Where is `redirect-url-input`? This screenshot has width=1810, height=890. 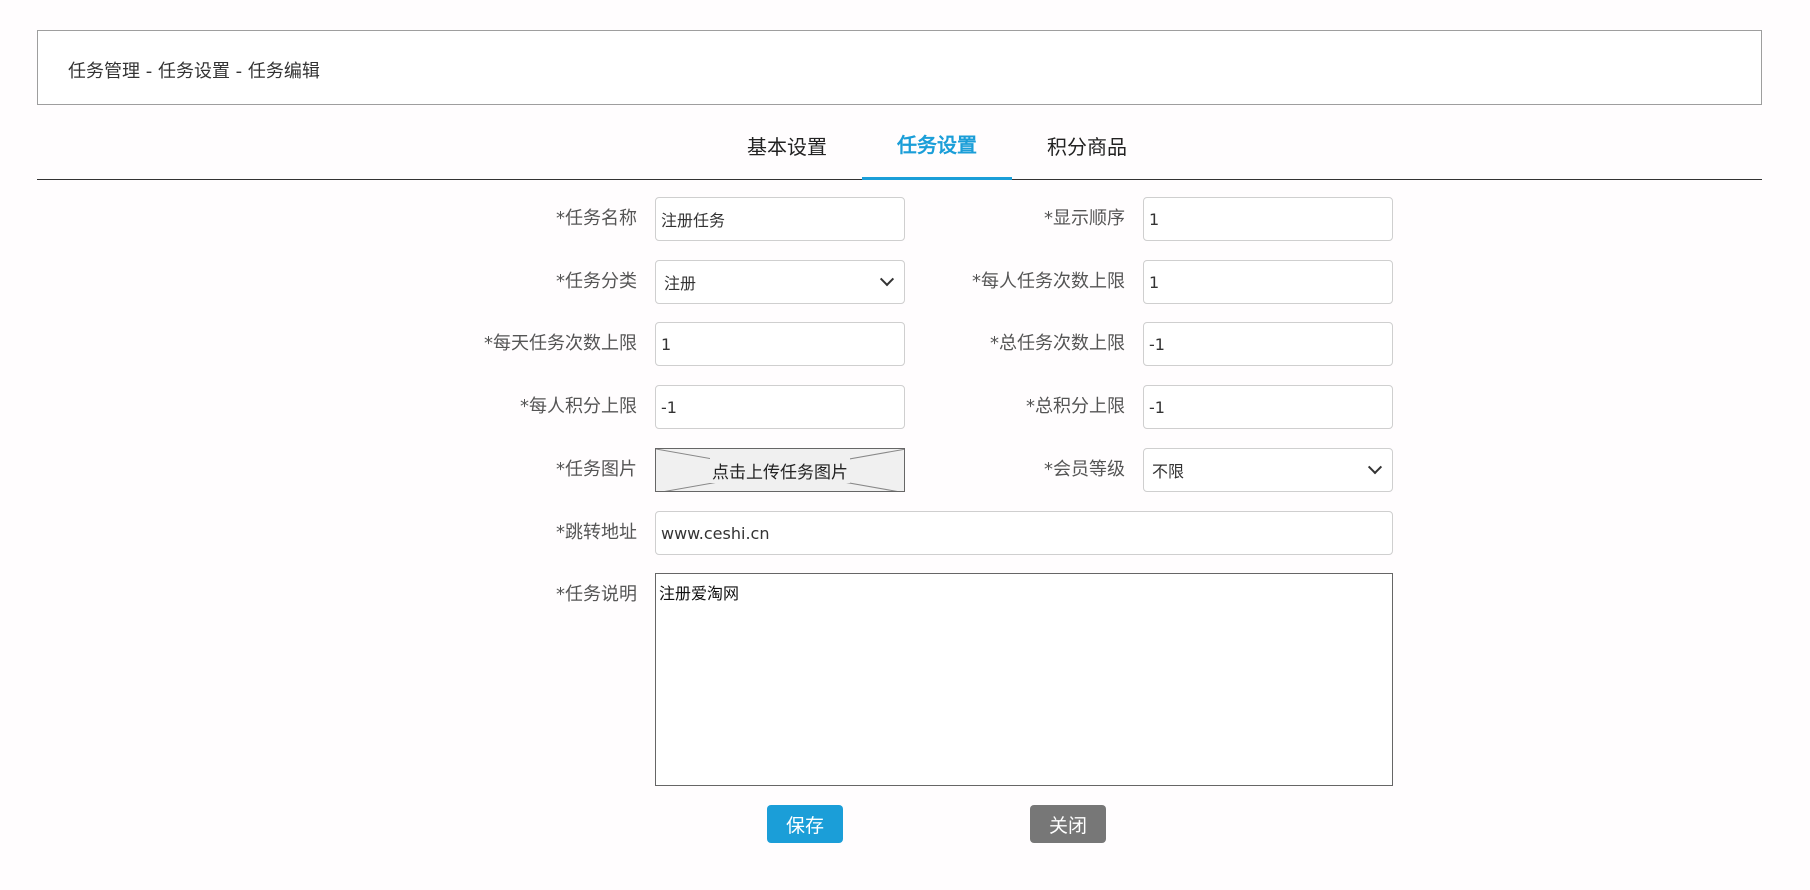 redirect-url-input is located at coordinates (1024, 533).